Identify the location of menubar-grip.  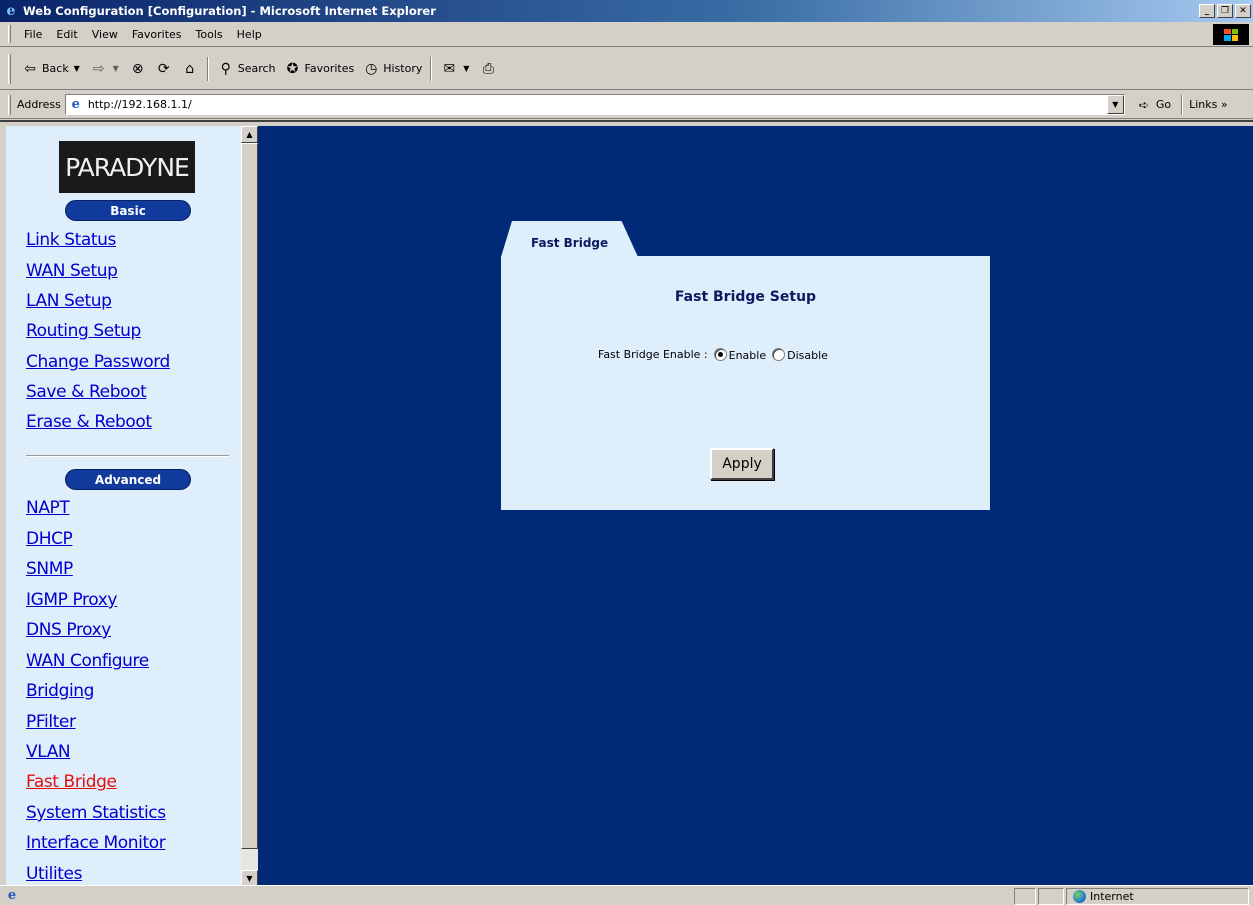
(9, 34).